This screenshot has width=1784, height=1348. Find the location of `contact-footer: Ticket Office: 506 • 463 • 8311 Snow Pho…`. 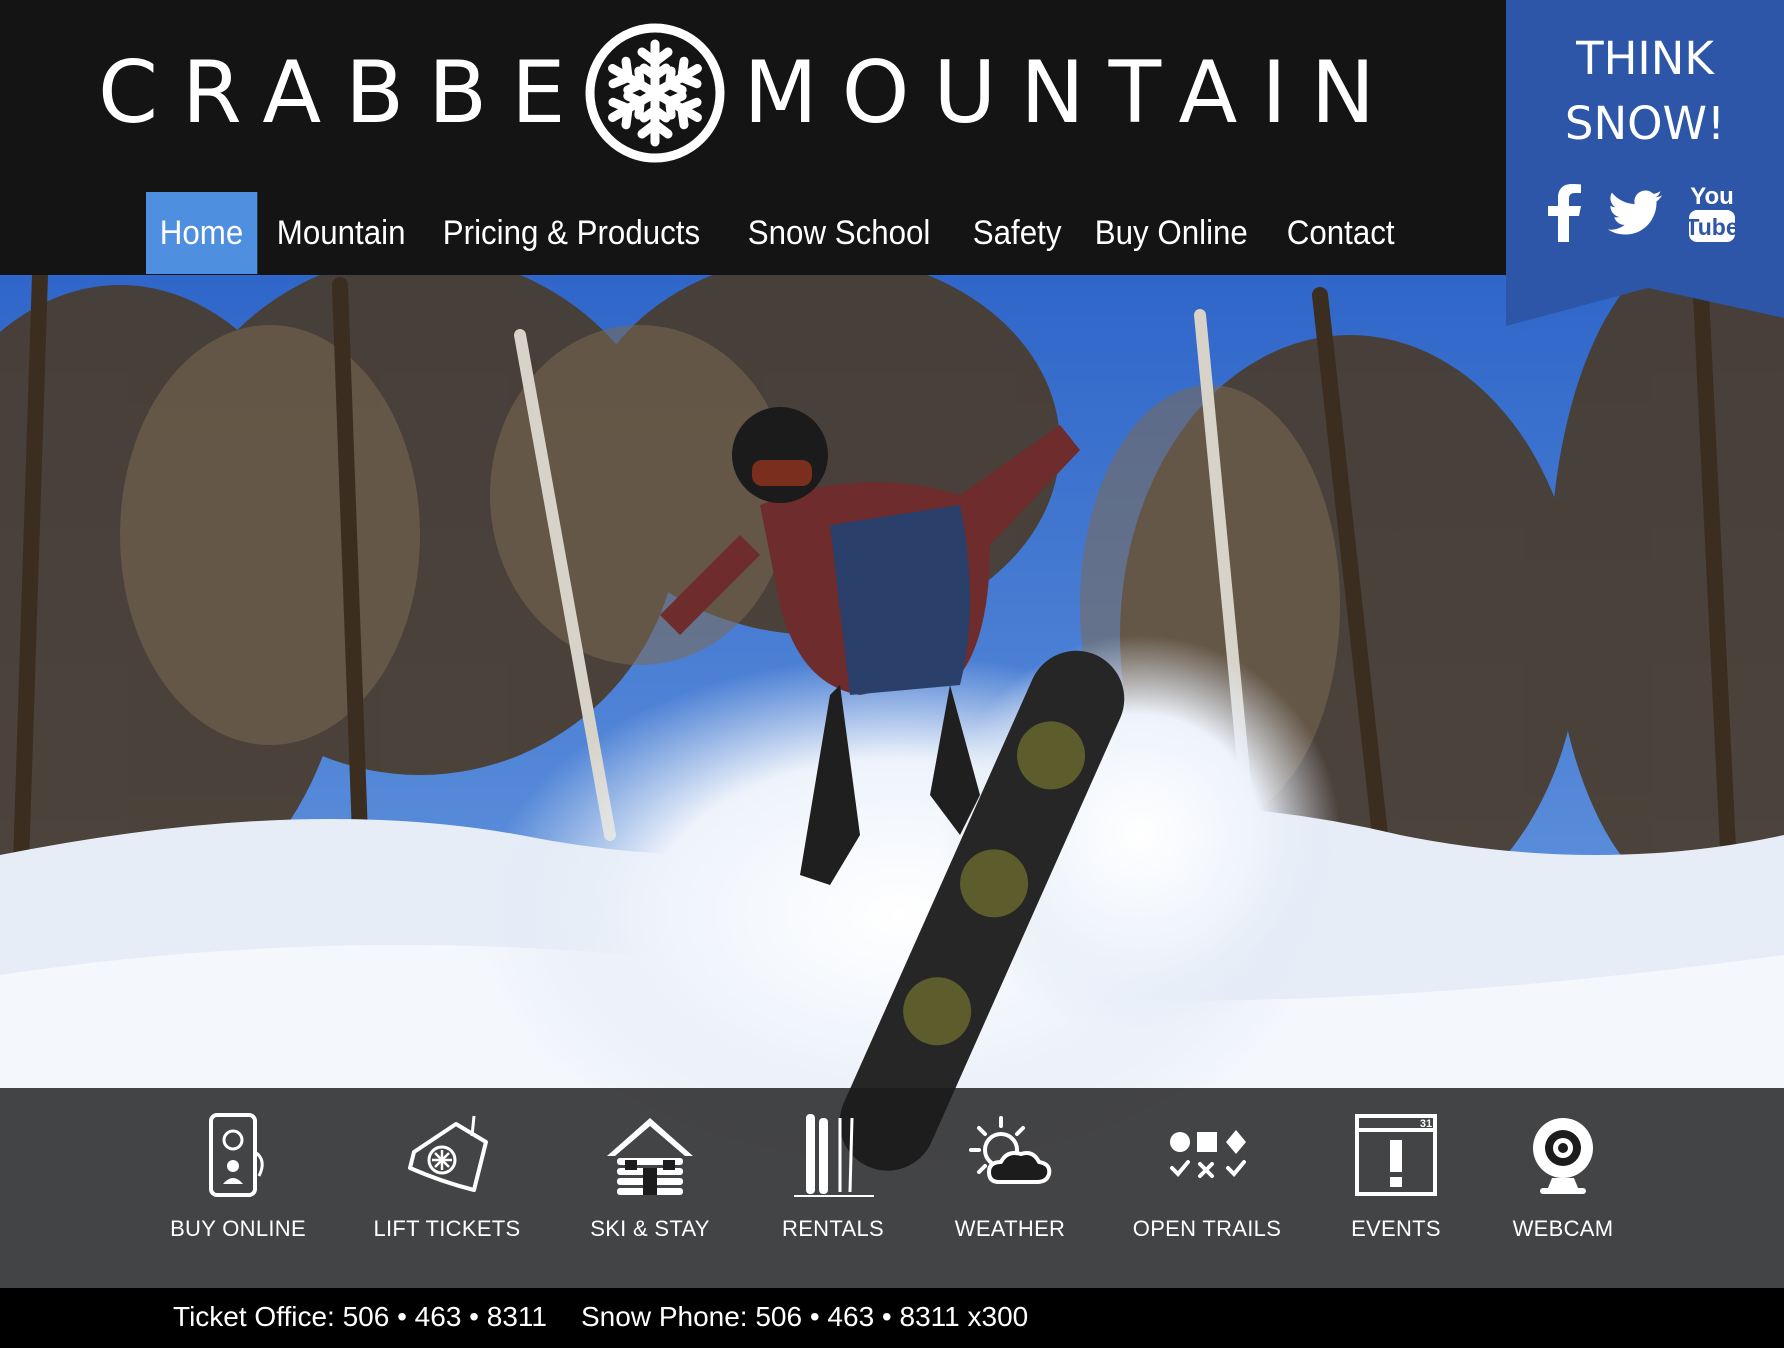

contact-footer: Ticket Office: 506 • 463 • 8311 Snow Pho… is located at coordinates (892, 1318).